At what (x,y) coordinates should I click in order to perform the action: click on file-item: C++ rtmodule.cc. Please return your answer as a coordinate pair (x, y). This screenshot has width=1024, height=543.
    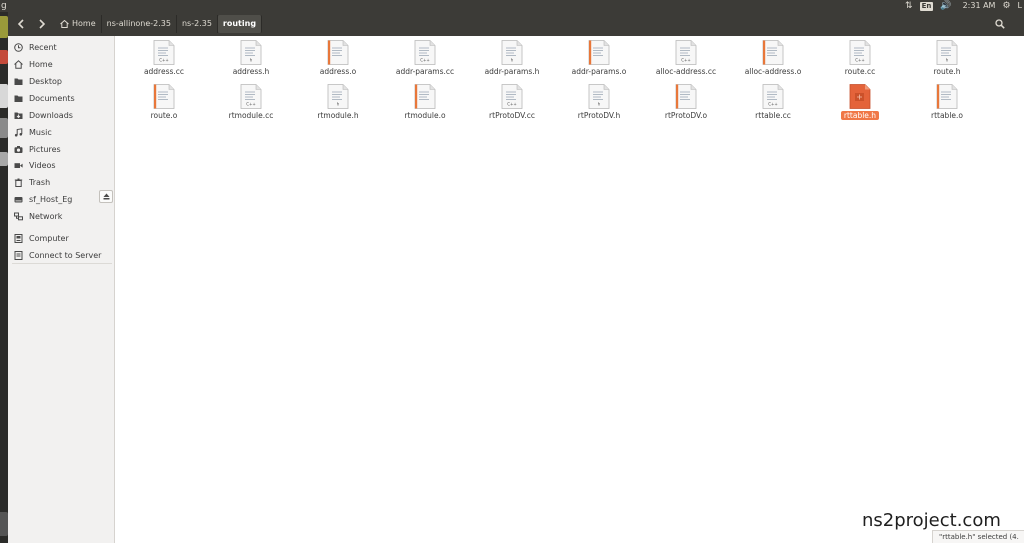
    Looking at the image, I should click on (251, 102).